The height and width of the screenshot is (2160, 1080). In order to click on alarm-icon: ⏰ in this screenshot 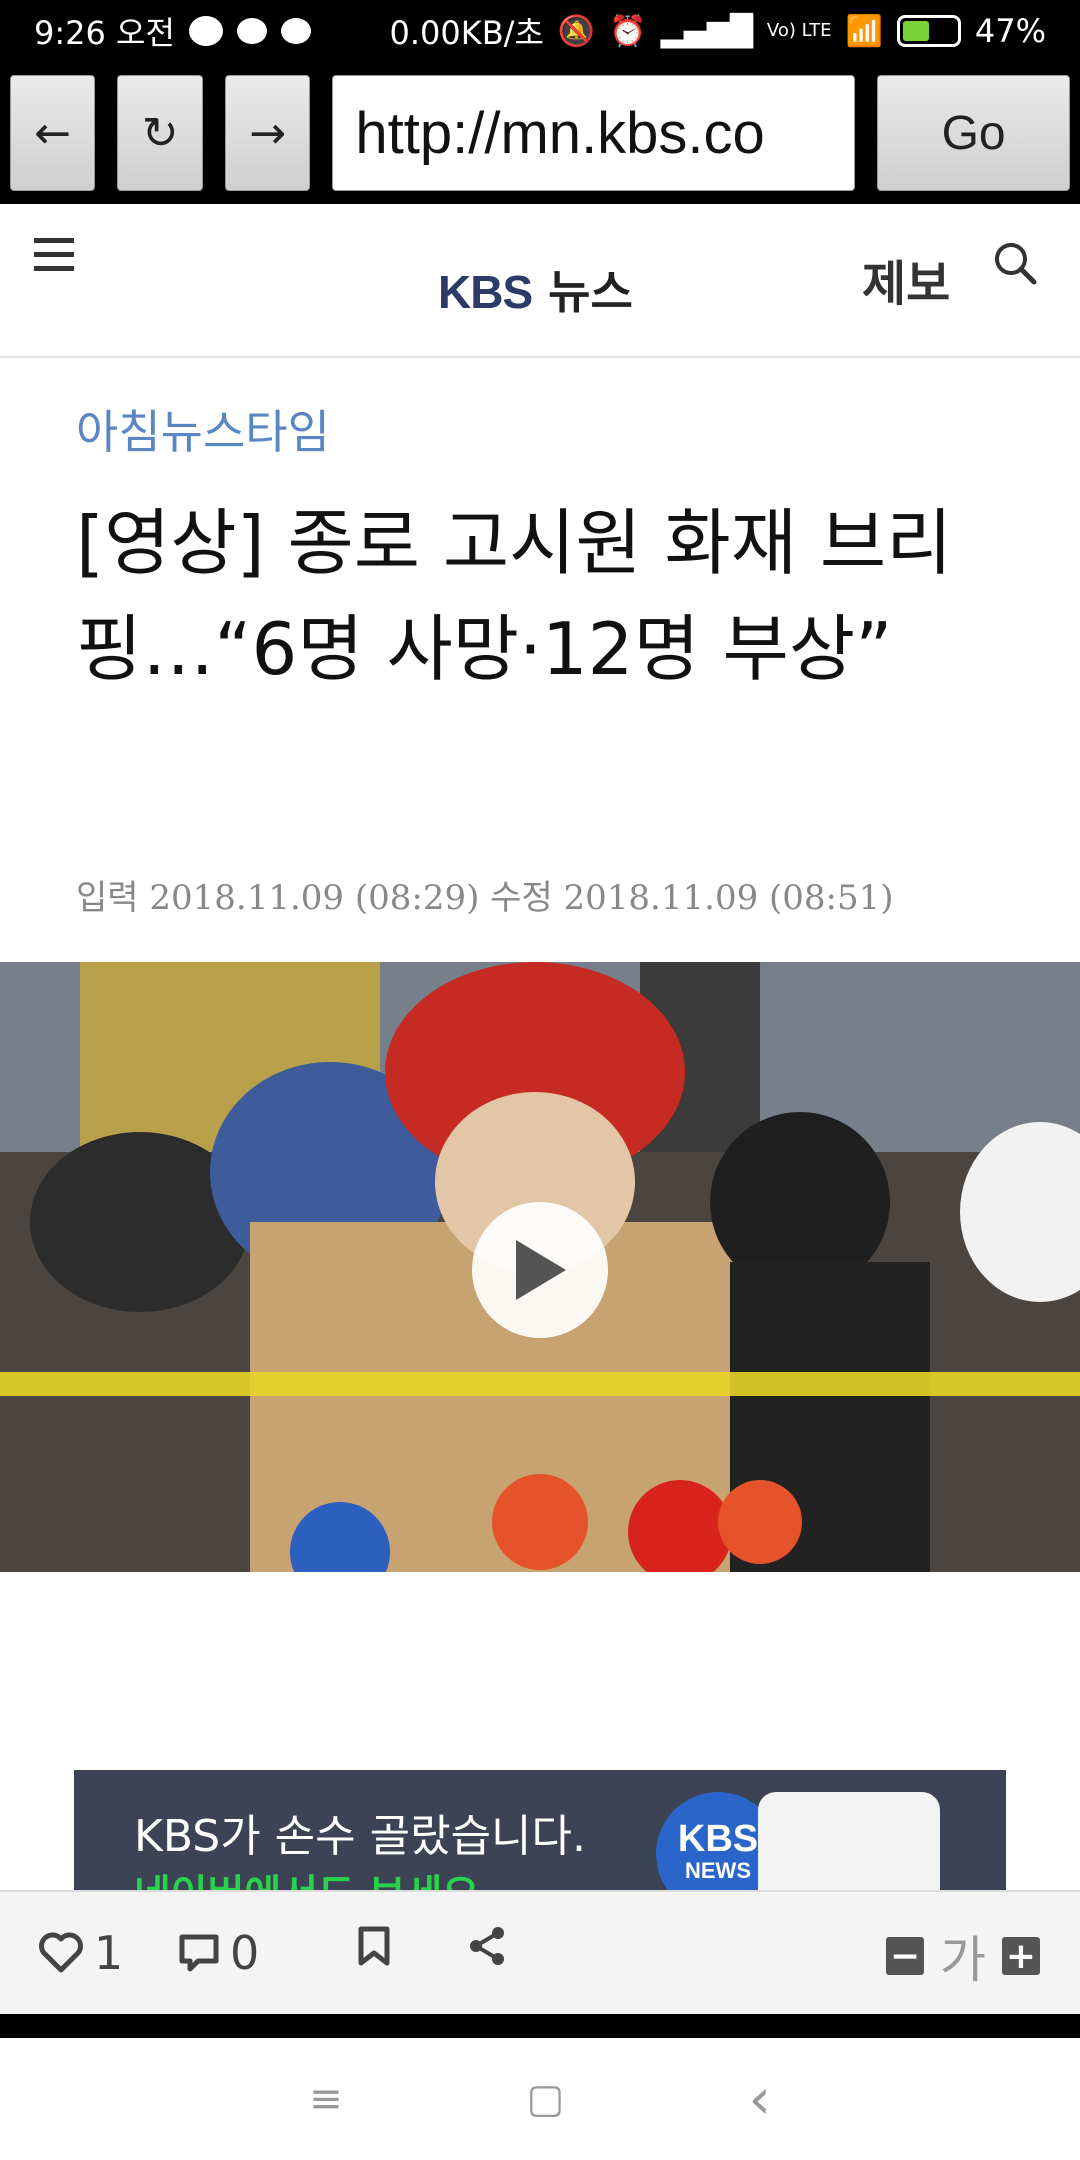, I will do `click(628, 31)`.